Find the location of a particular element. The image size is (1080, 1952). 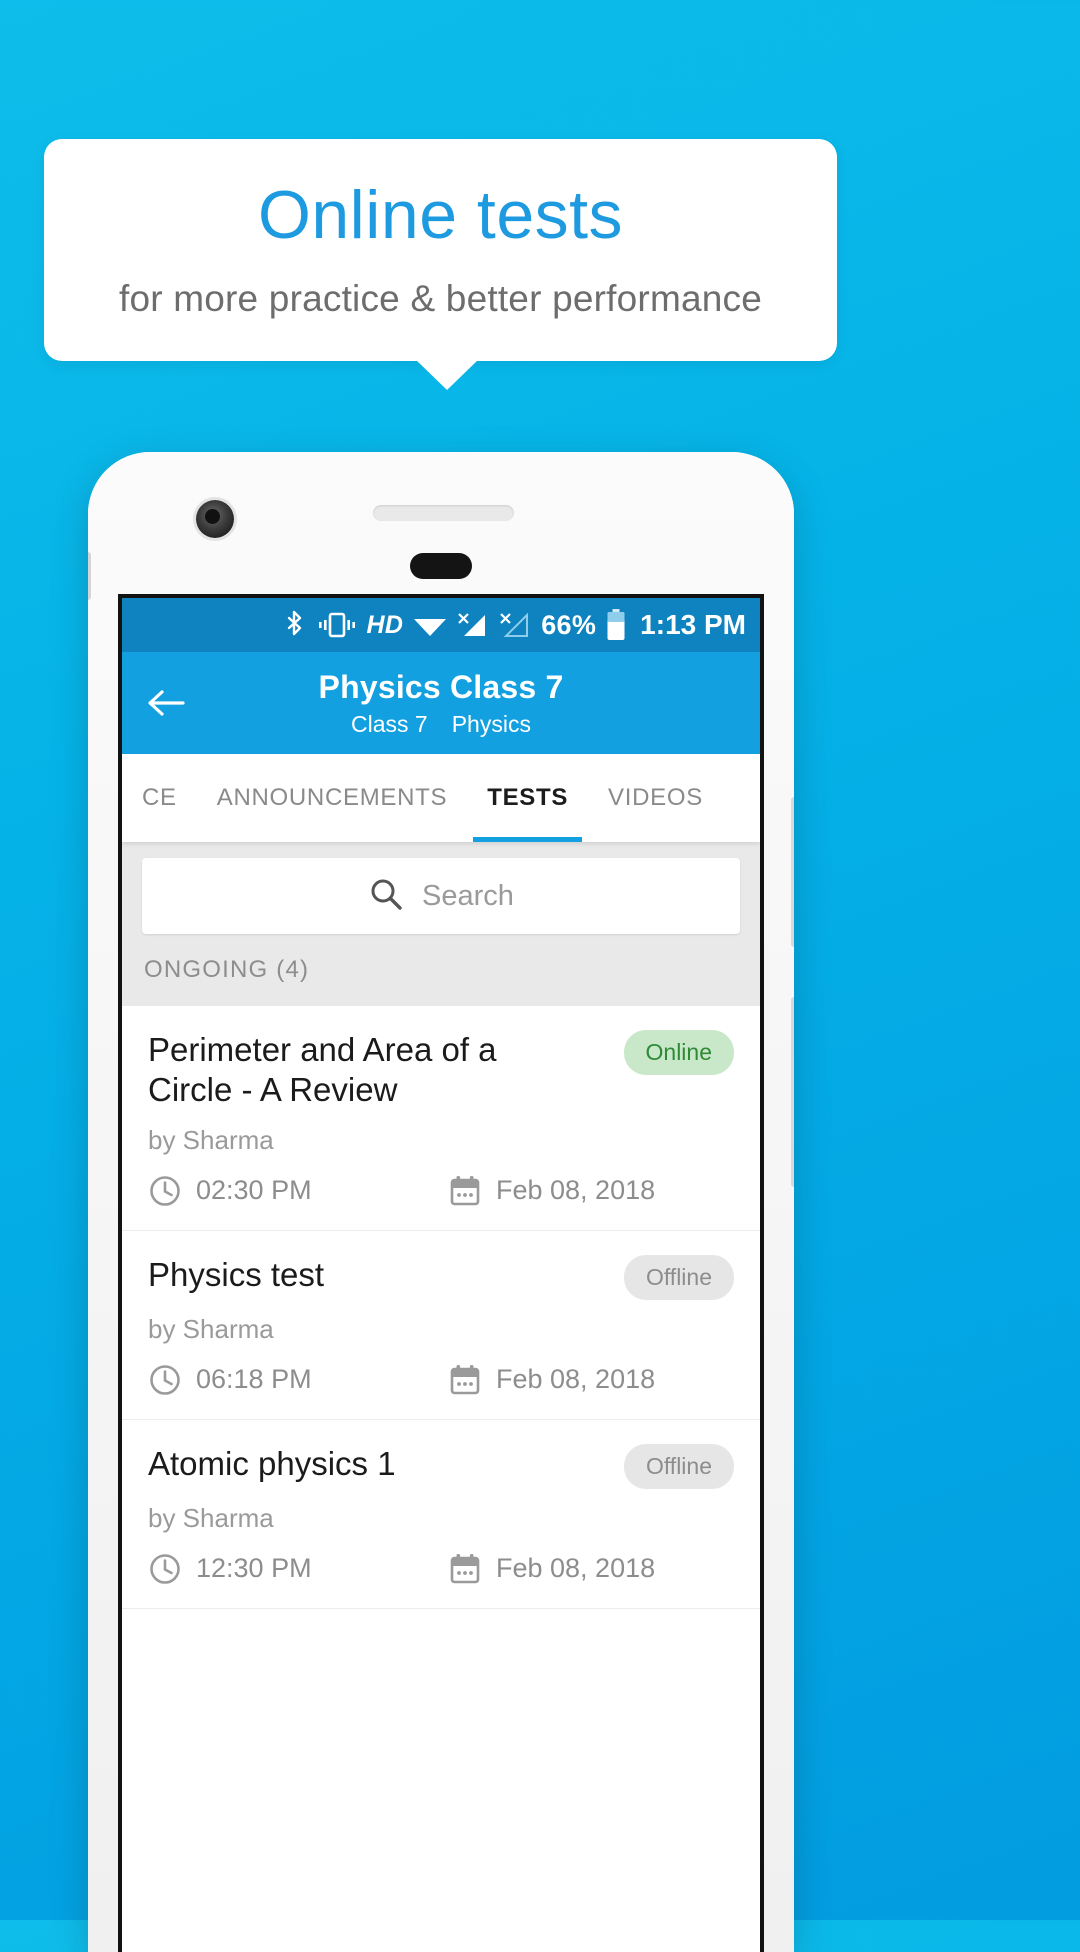

test-time-label: 12:30 PM is located at coordinates (254, 1568).